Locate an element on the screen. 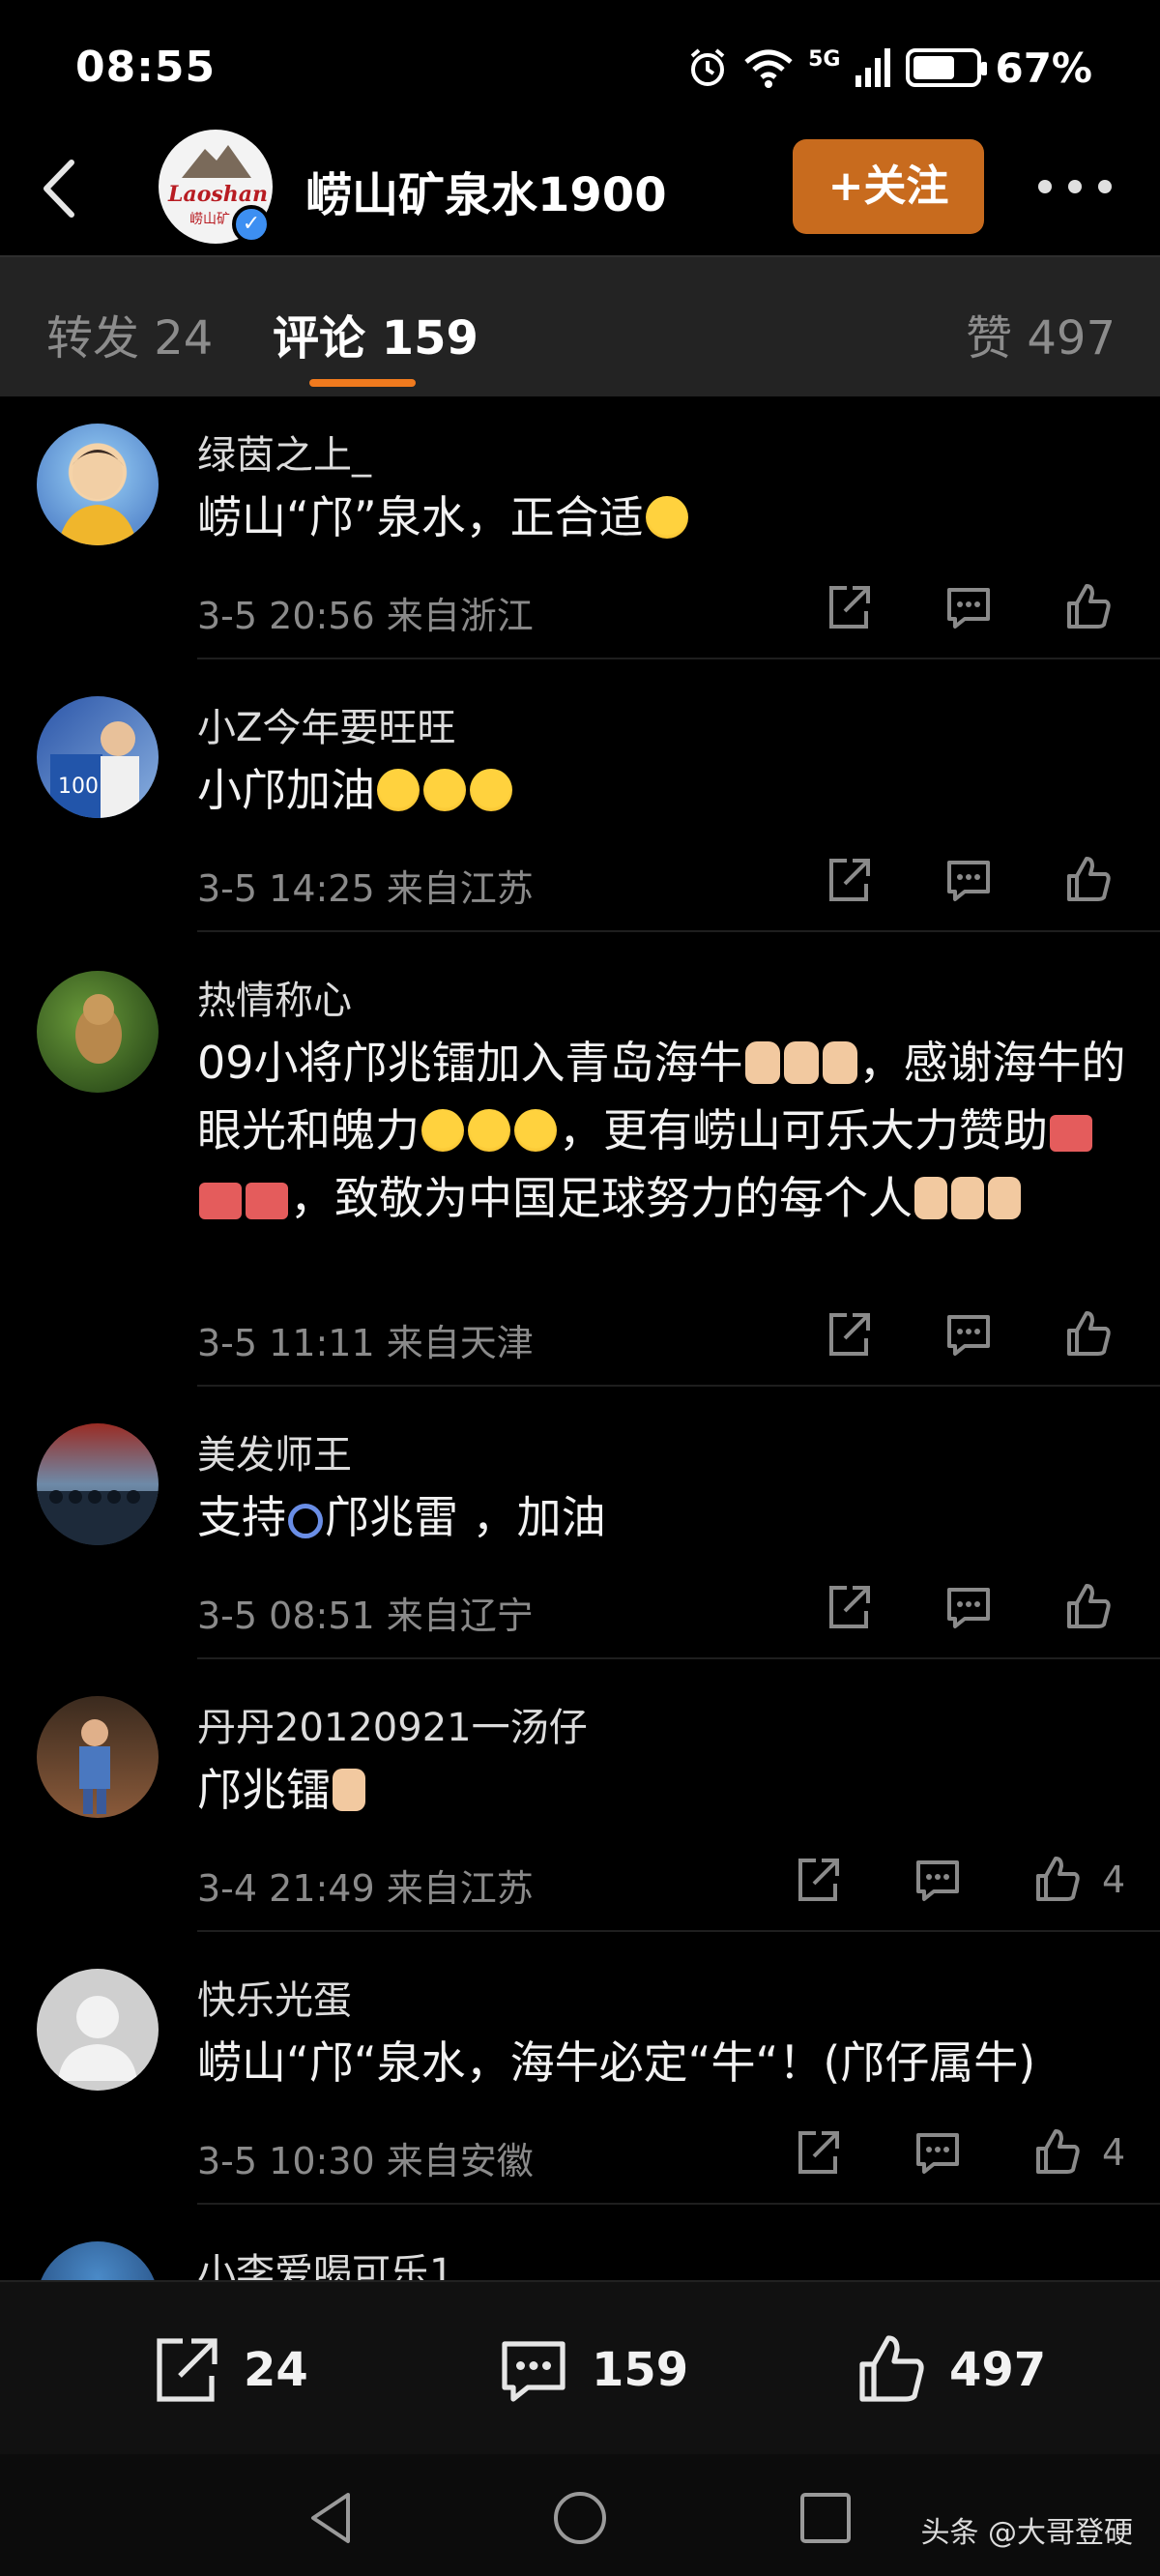 This screenshot has height=2576, width=1160. avatar: 100 is located at coordinates (98, 757).